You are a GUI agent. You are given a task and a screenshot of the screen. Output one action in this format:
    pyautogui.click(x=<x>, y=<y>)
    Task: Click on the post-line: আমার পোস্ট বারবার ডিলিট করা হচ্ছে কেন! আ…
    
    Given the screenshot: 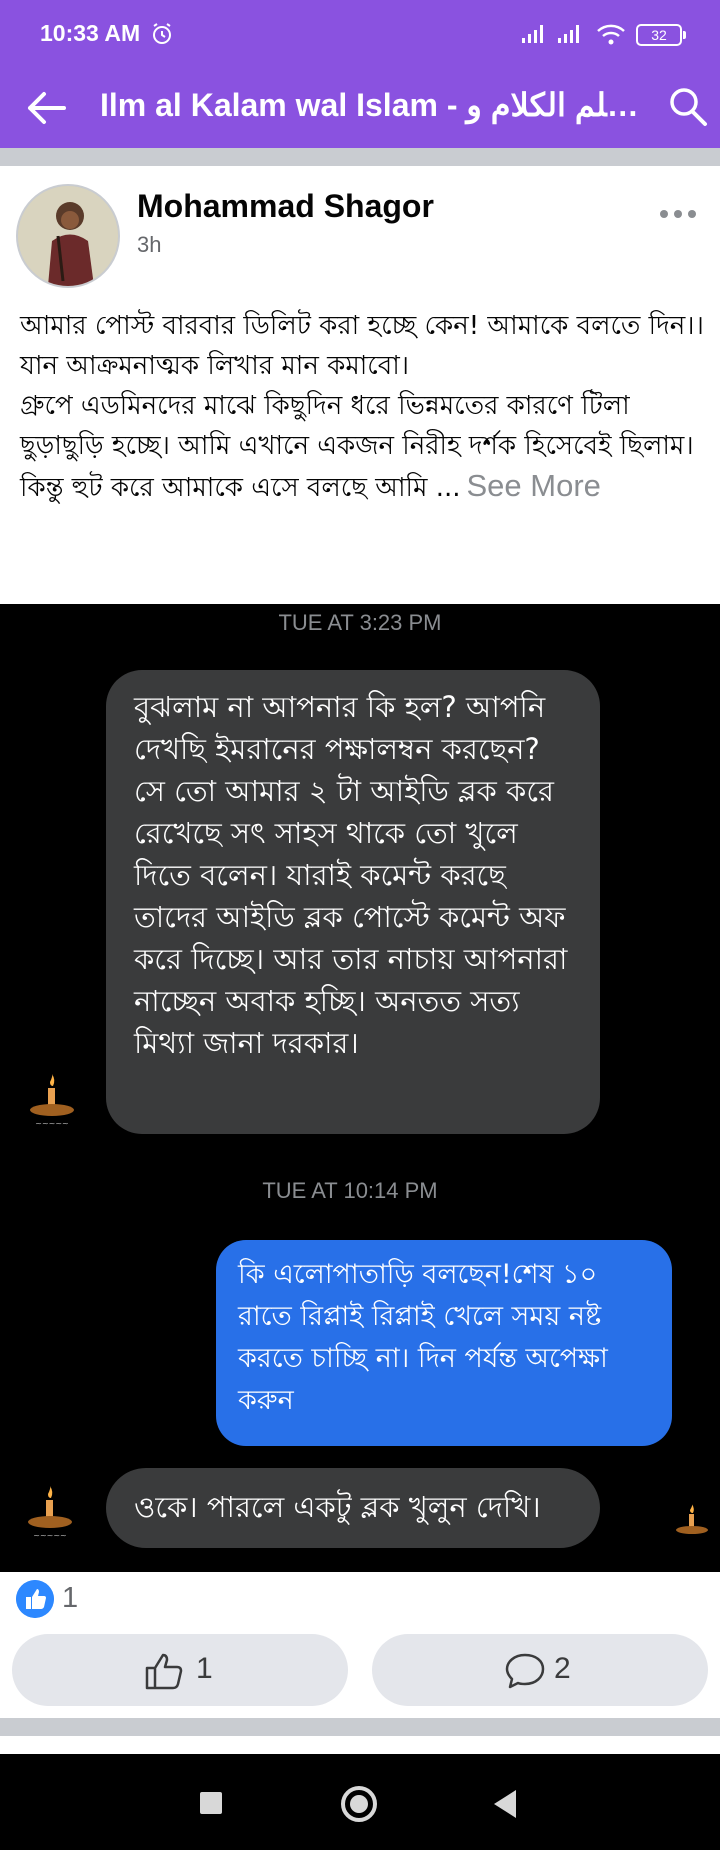 What is the action you would take?
    pyautogui.click(x=362, y=326)
    